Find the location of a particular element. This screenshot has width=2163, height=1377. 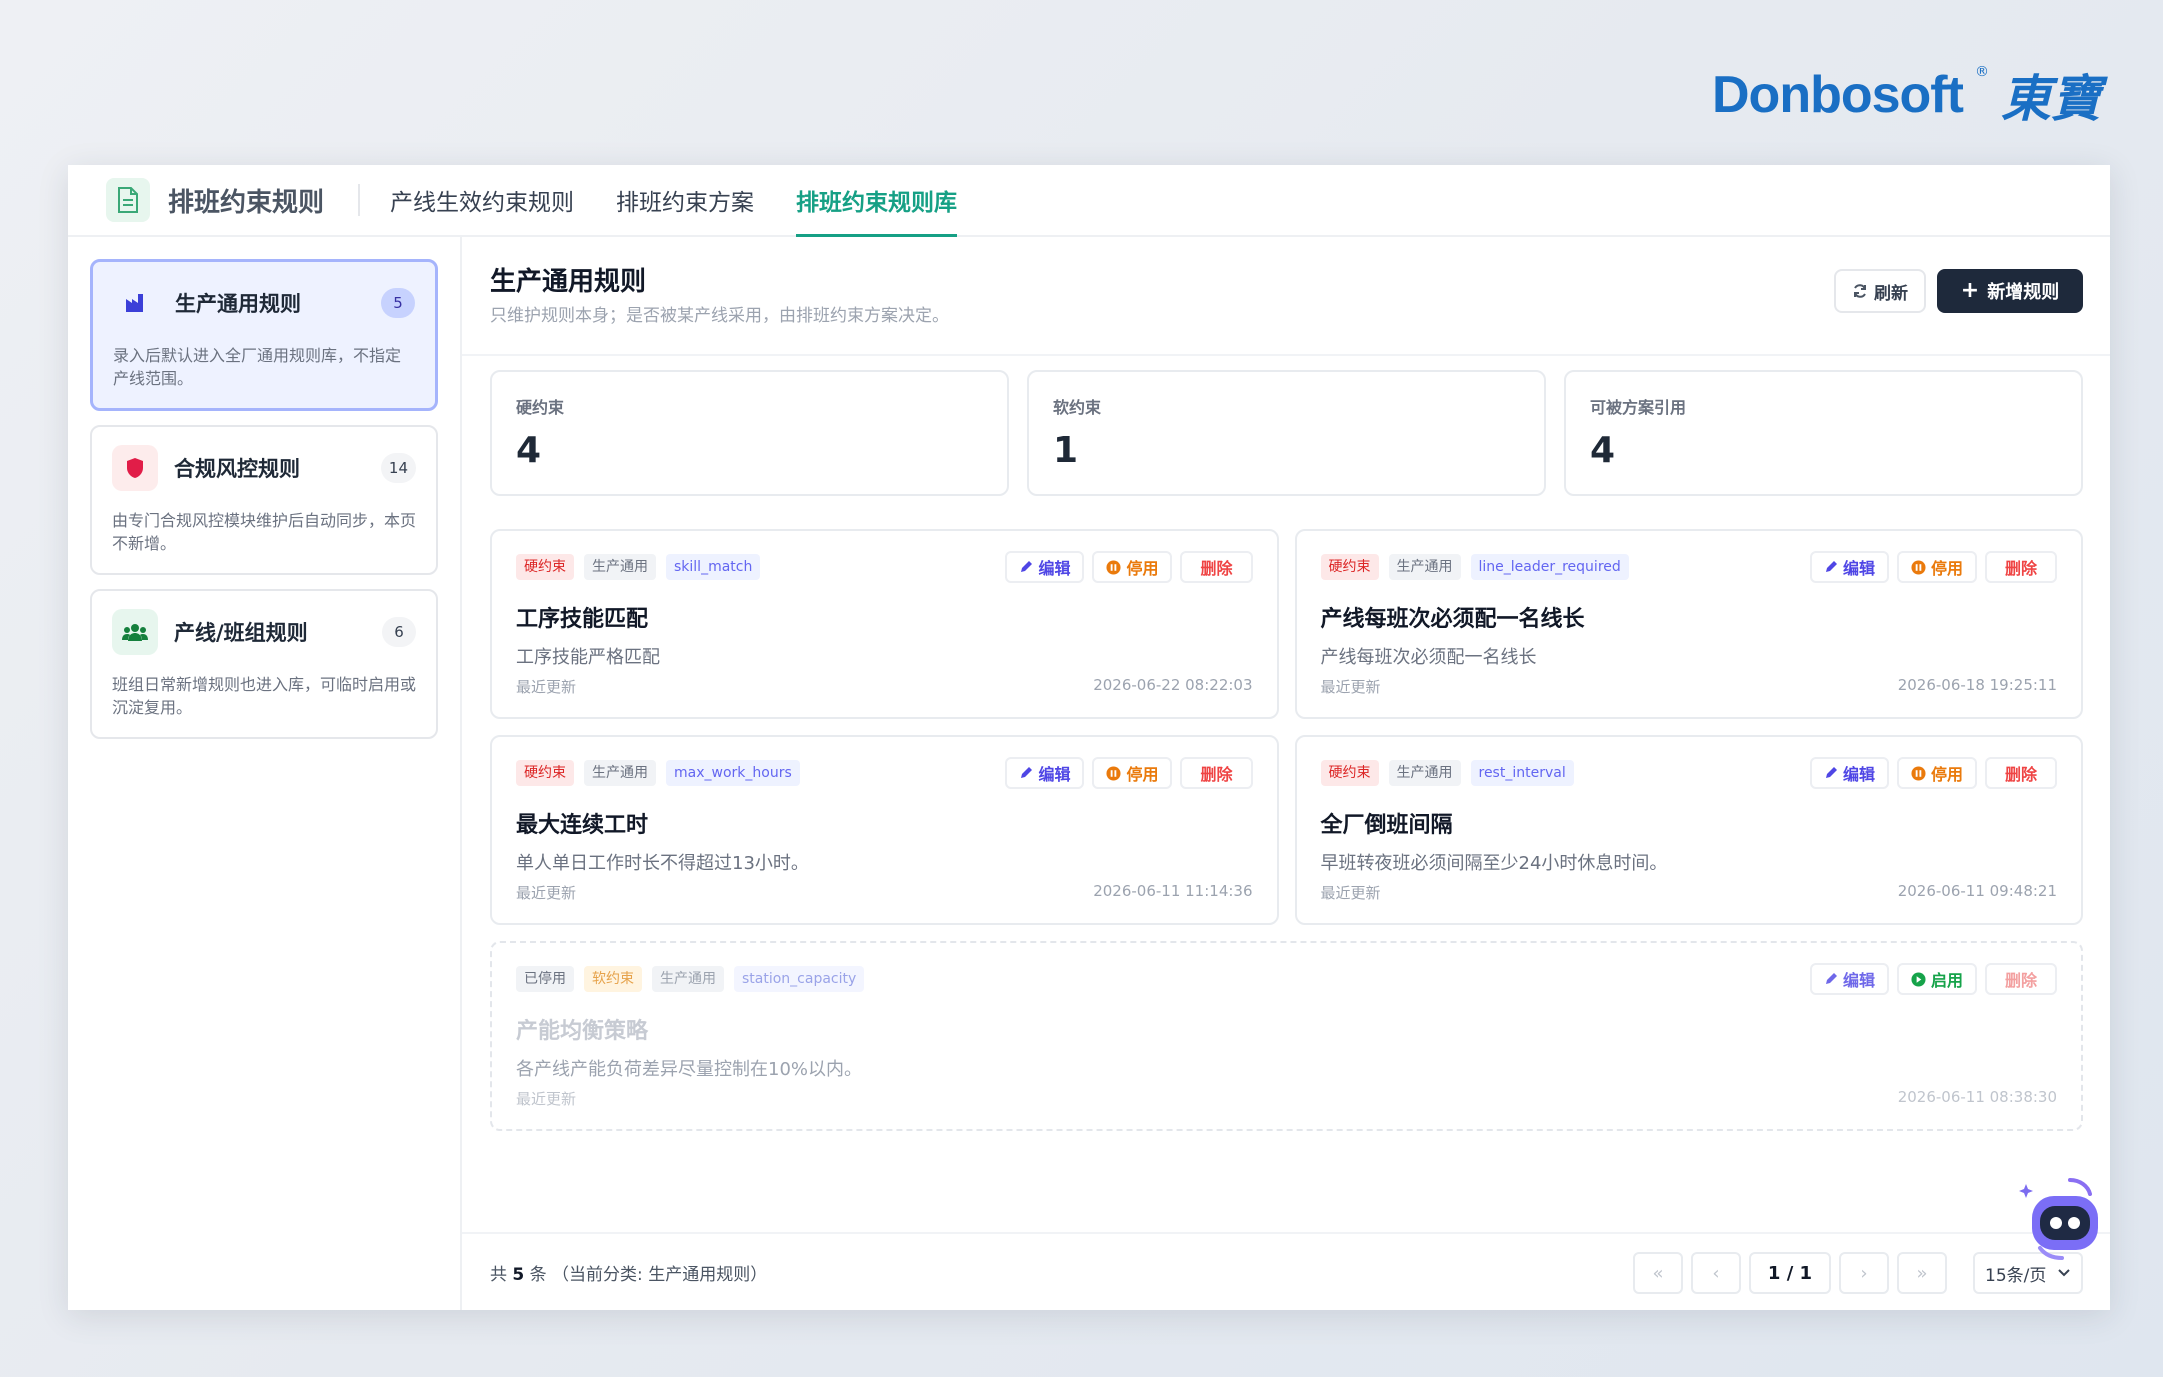

code-tag: line_leader_required is located at coordinates (1549, 567).